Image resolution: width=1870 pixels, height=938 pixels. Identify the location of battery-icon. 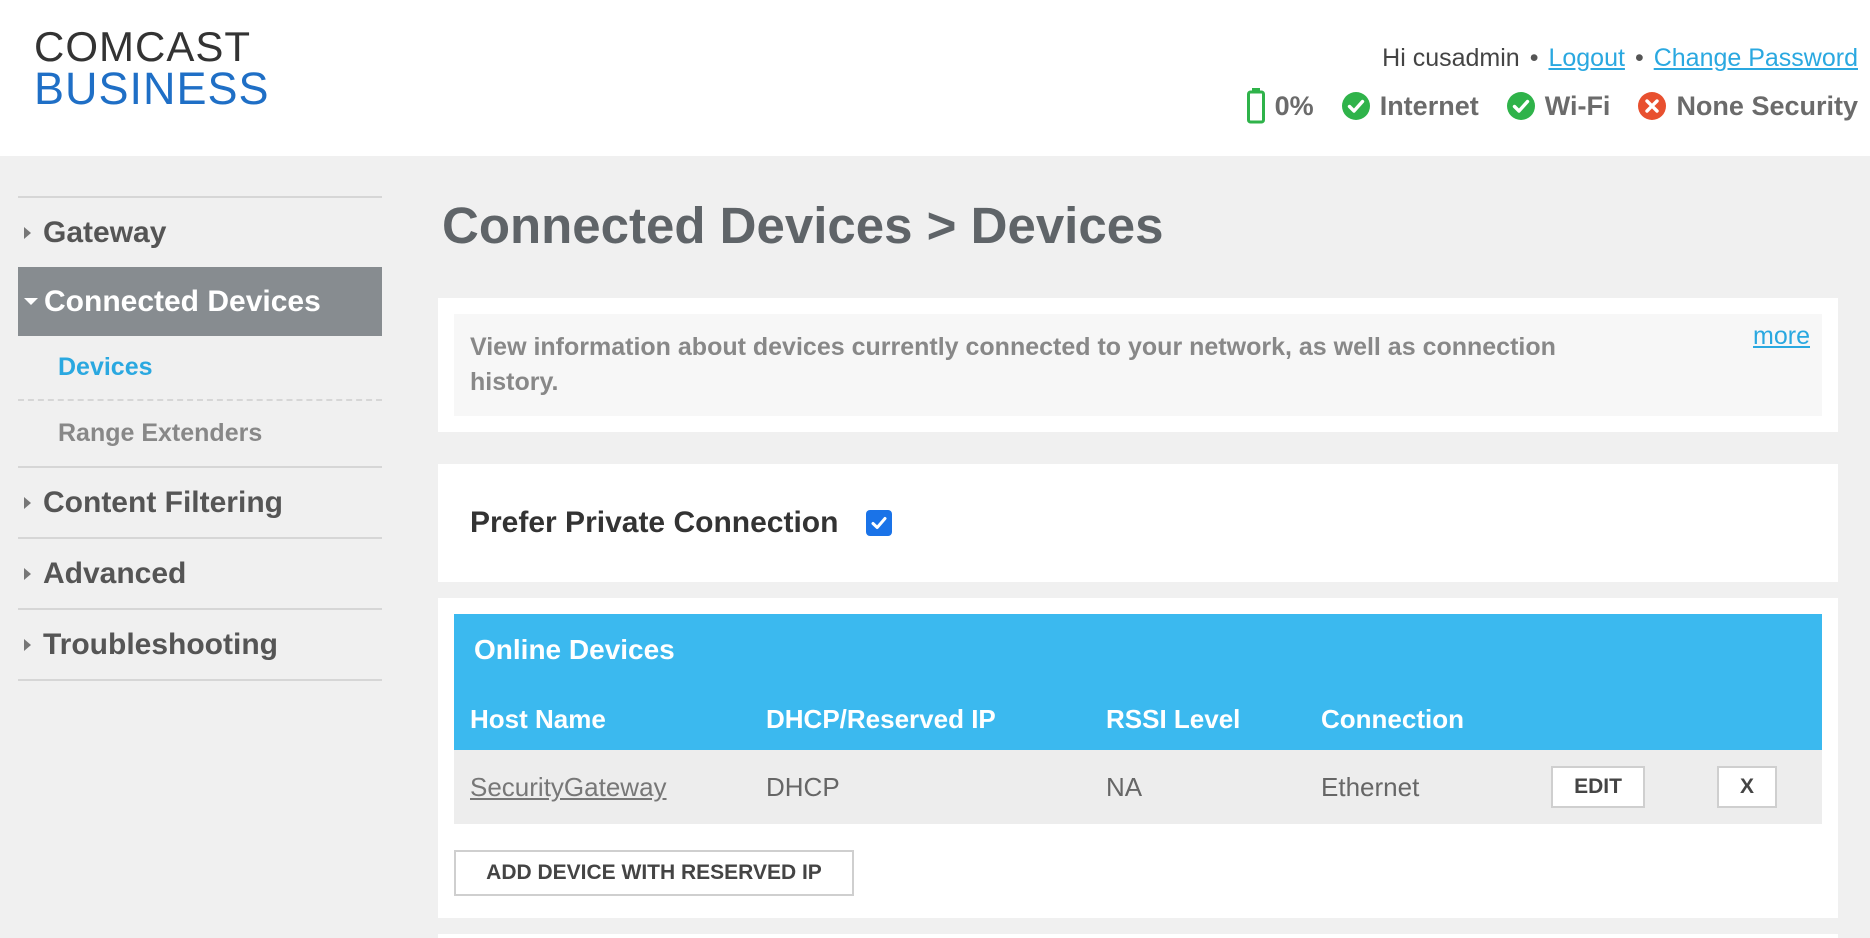
(1255, 106).